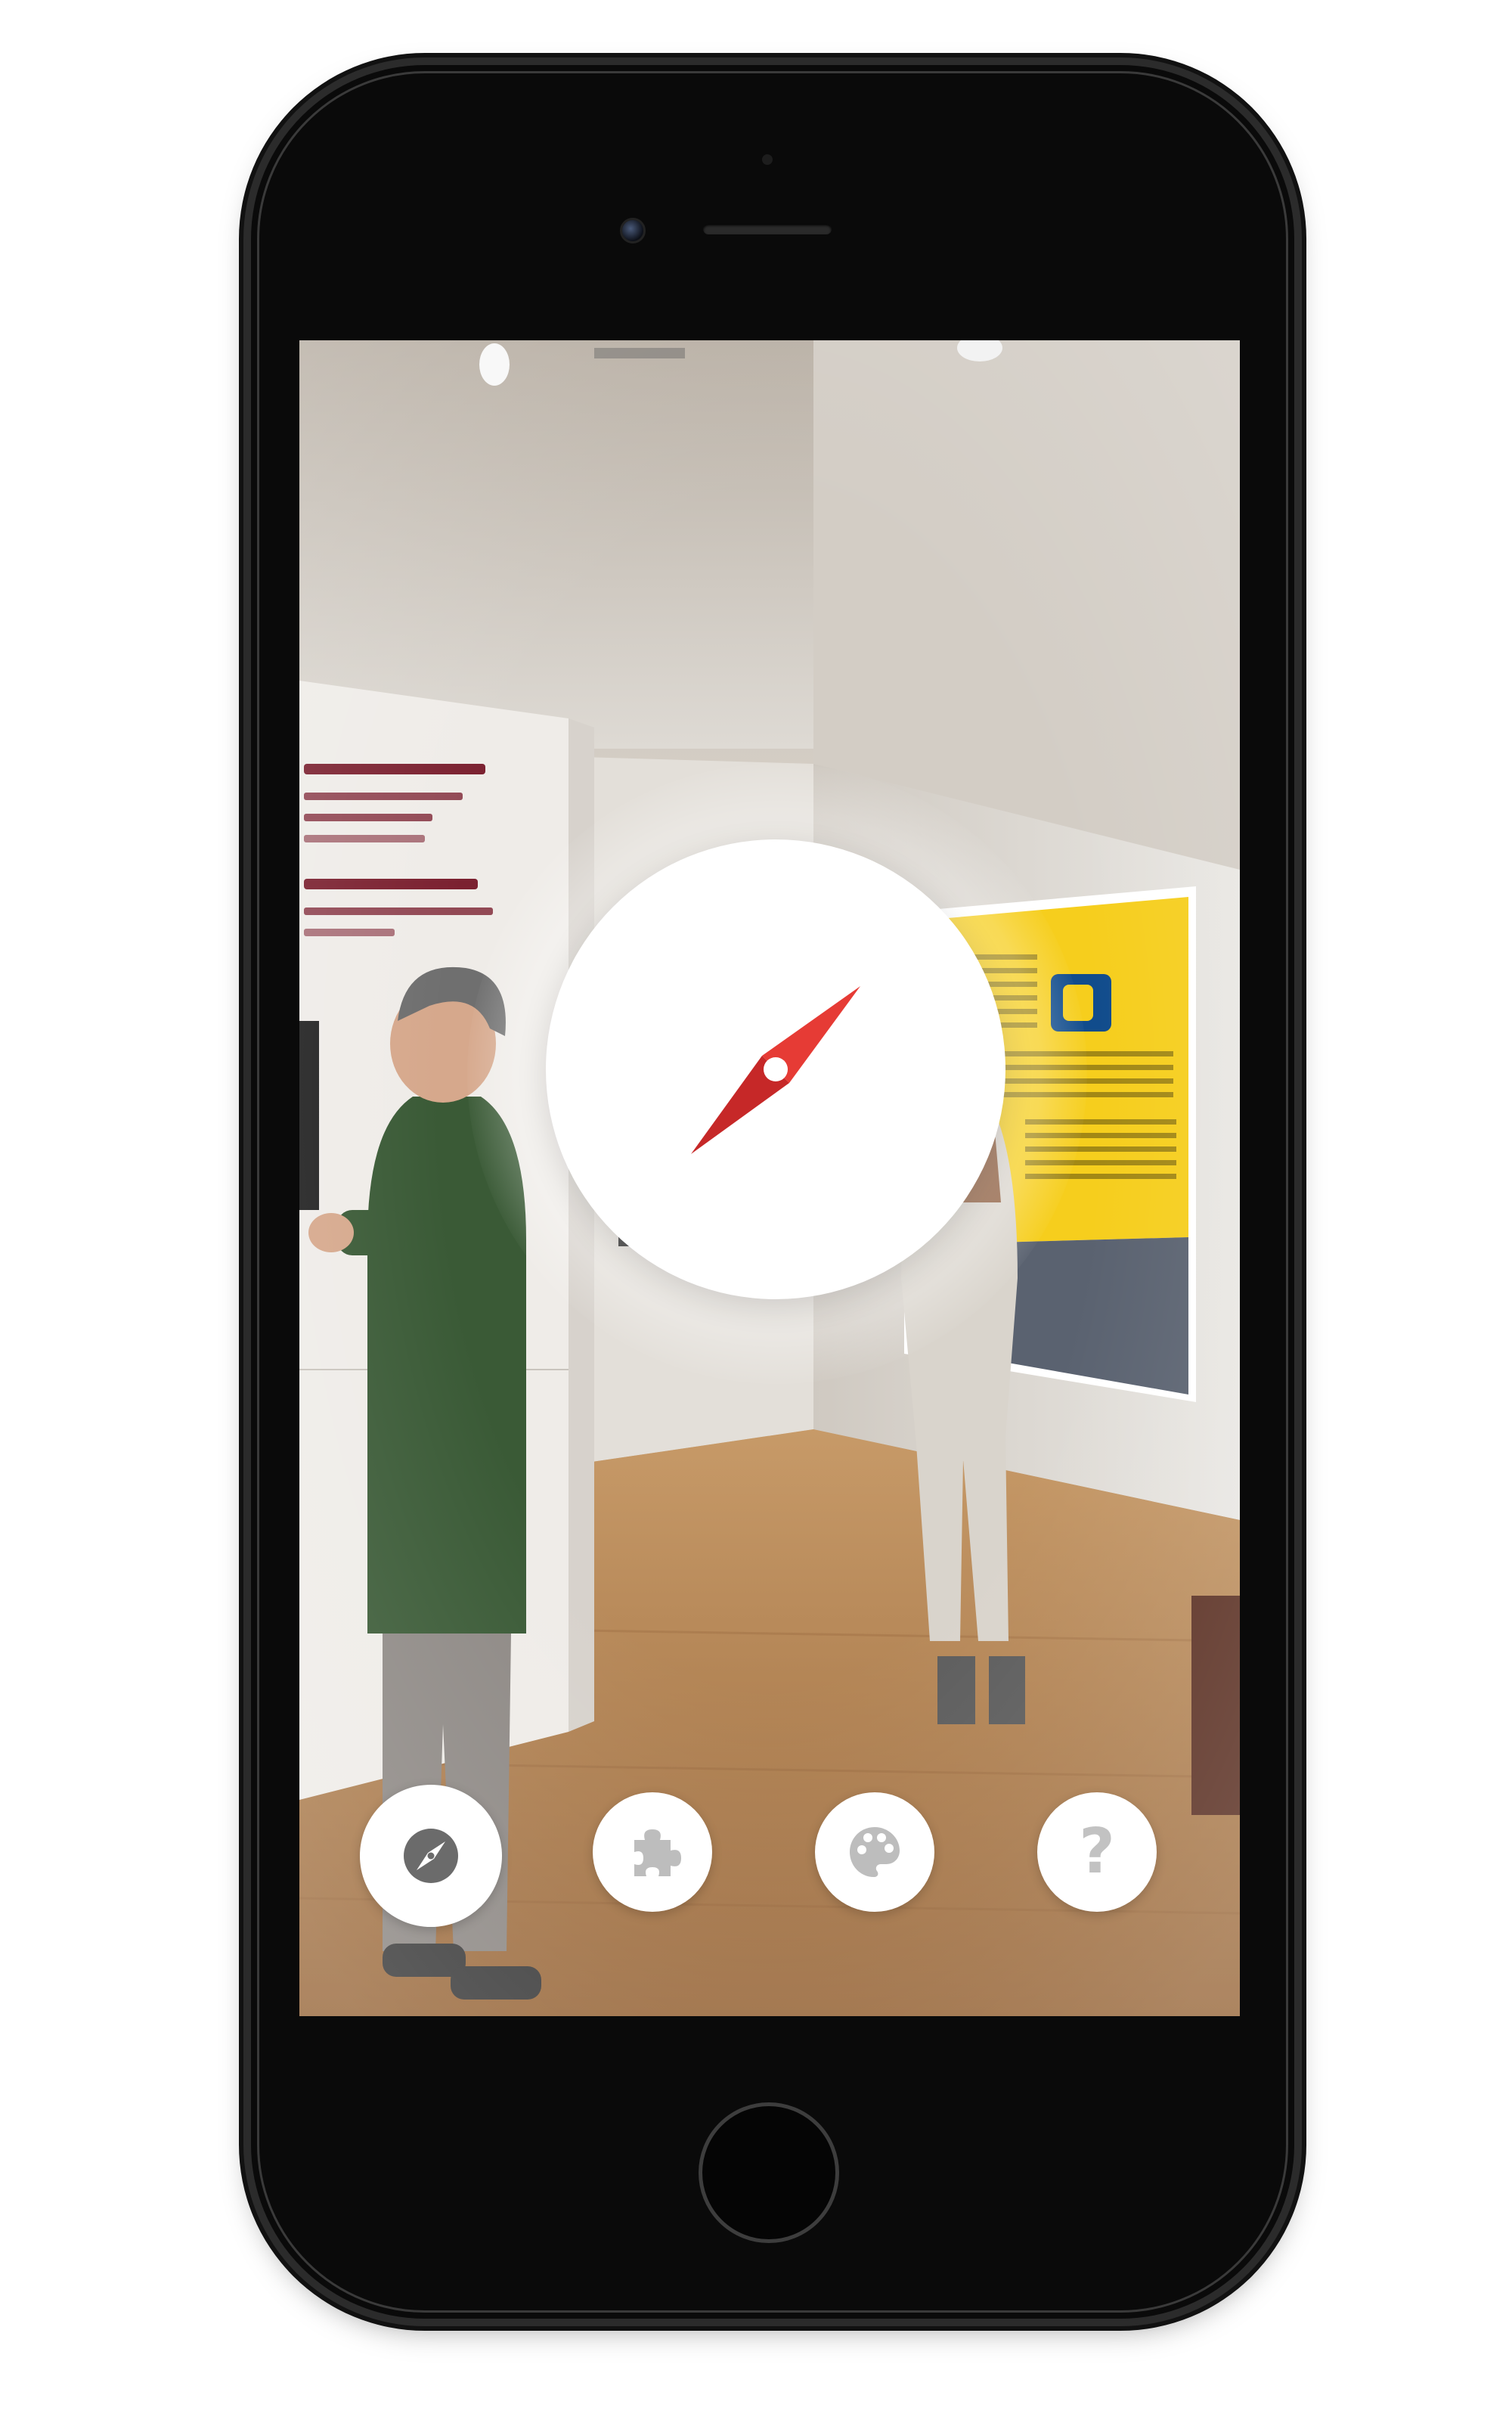 This screenshot has height=2420, width=1512. I want to click on proximity-sensor, so click(767, 159).